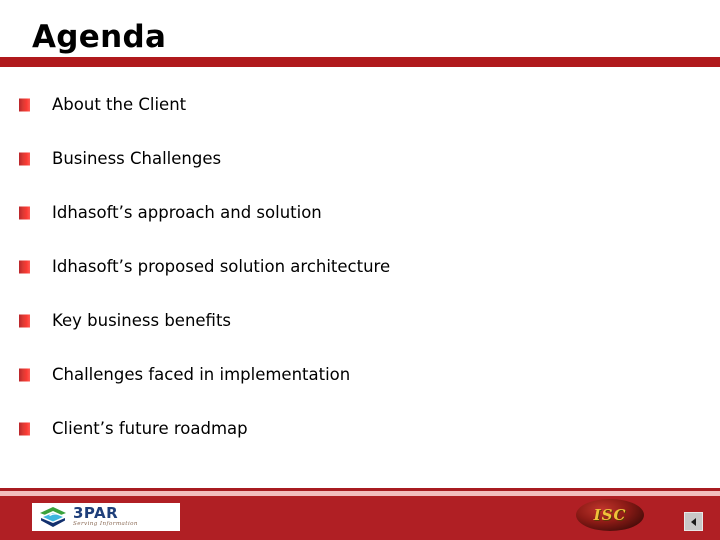 This screenshot has width=720, height=540. Describe the element at coordinates (360, 62) in the screenshot. I see `title-underline-rule` at that location.